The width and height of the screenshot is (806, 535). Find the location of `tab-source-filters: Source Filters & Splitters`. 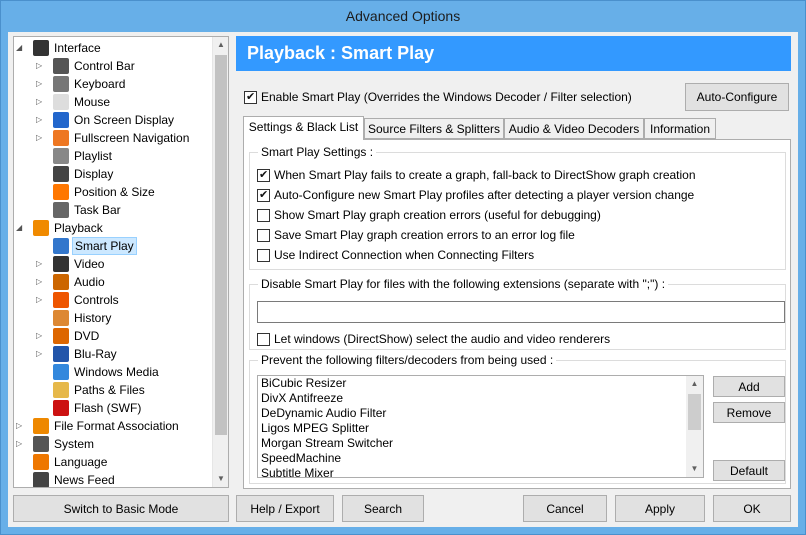

tab-source-filters: Source Filters & Splitters is located at coordinates (434, 128).